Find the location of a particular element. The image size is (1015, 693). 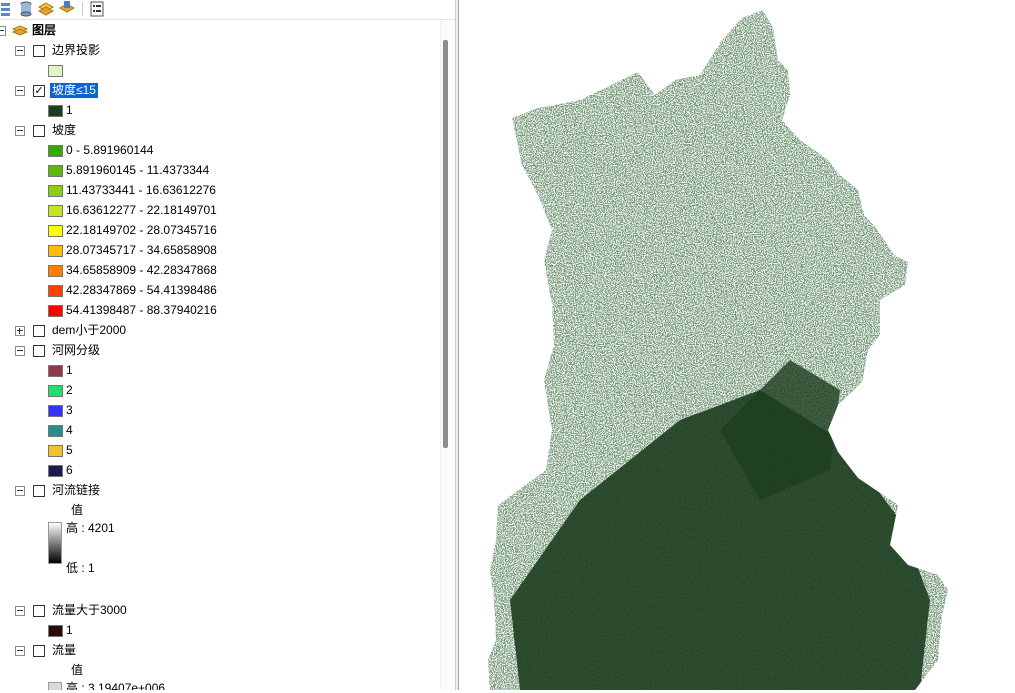

toc-scrollbar is located at coordinates (447, 355).